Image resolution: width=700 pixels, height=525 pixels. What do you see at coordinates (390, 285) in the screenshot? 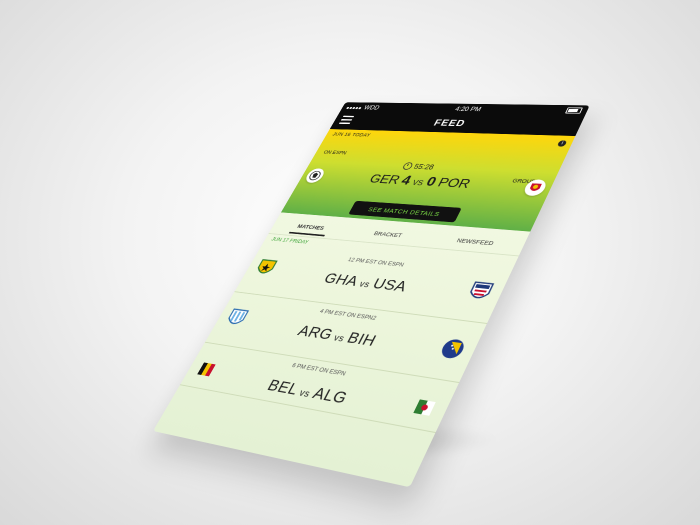
I see `away-team: USA` at bounding box center [390, 285].